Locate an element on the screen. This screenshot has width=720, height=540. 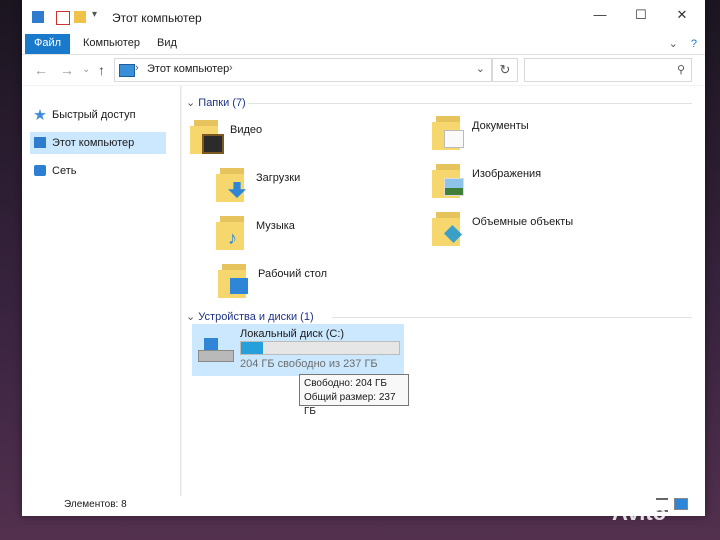
drive-name: Локальный диск (C:) is located at coordinates (292, 334).